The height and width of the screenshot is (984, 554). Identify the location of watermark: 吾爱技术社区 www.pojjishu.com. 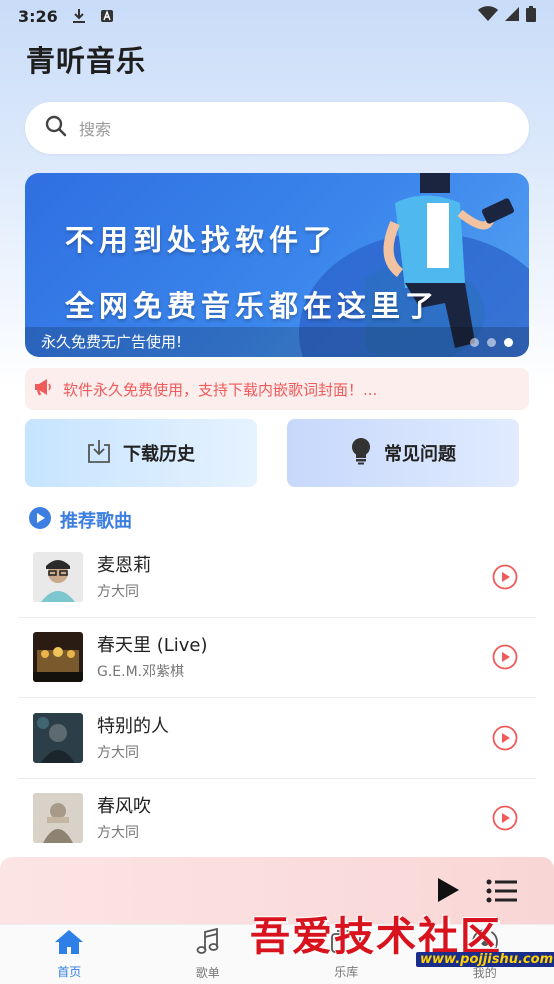
(402, 939).